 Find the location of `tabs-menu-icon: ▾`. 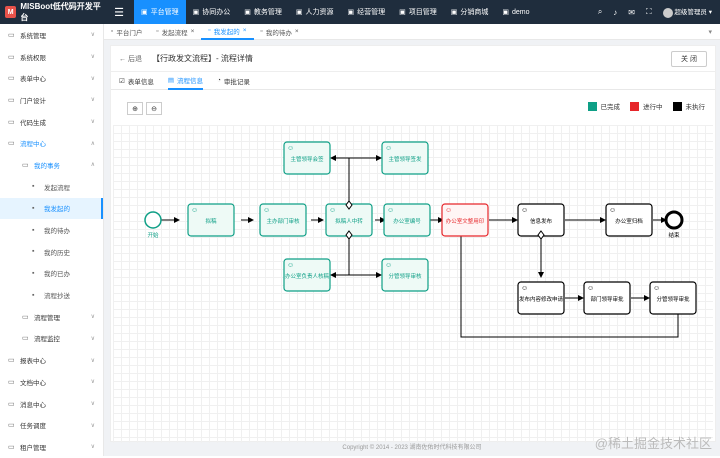

tabs-menu-icon: ▾ is located at coordinates (714, 32).